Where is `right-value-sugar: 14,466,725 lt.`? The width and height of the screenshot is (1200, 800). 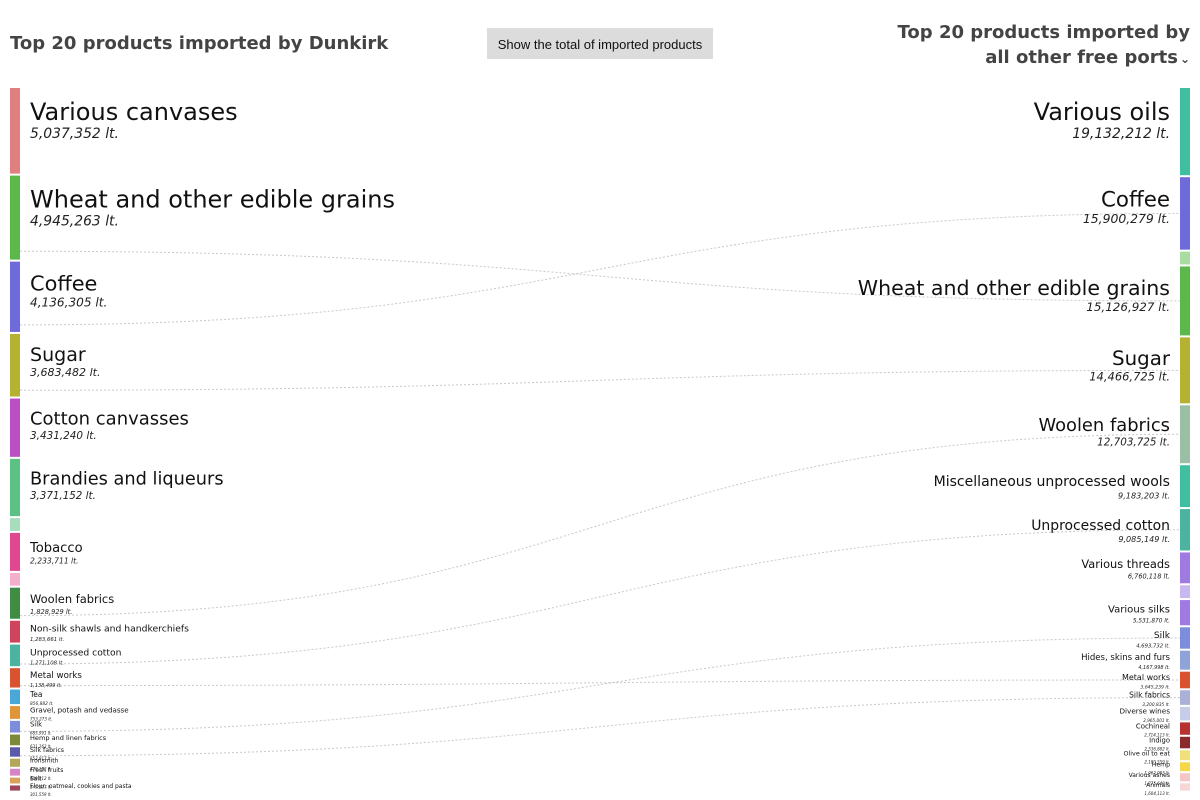 right-value-sugar: 14,466,725 lt. is located at coordinates (1129, 377).